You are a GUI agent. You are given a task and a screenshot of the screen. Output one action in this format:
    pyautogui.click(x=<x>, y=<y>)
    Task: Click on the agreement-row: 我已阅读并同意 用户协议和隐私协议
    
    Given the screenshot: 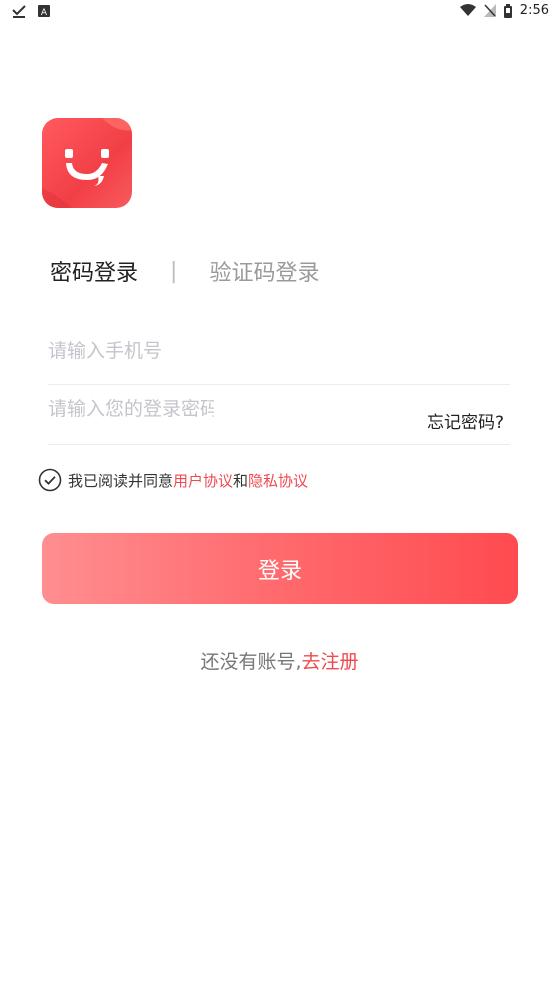 What is the action you would take?
    pyautogui.click(x=173, y=480)
    